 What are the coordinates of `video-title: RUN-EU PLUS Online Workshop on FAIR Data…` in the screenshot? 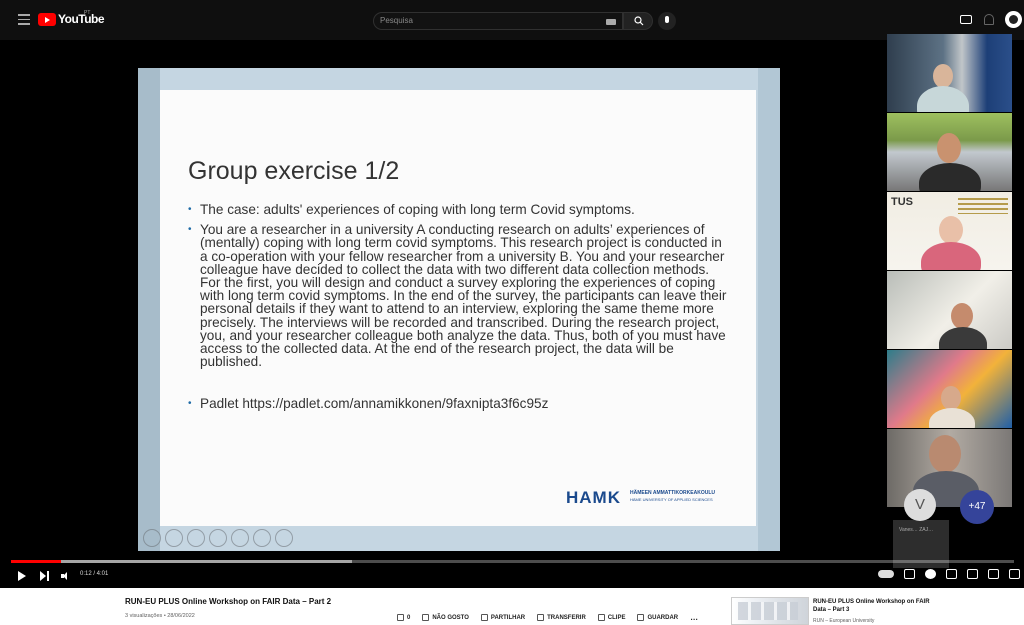 It's located at (228, 601).